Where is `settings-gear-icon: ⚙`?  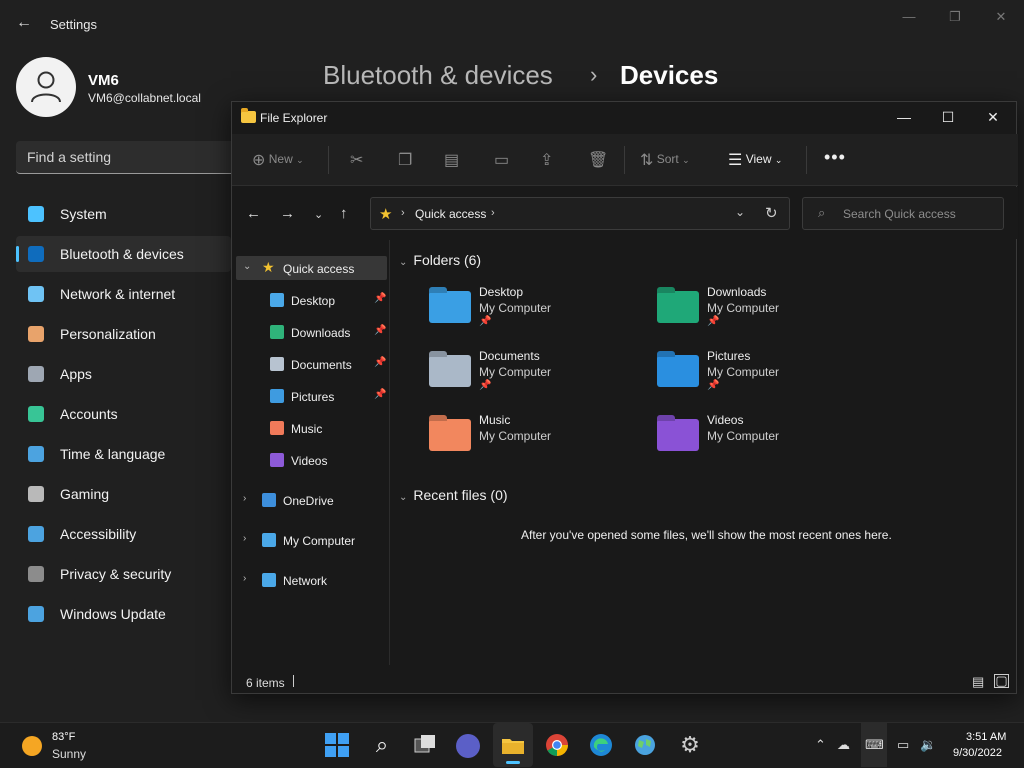 settings-gear-icon: ⚙ is located at coordinates (690, 746).